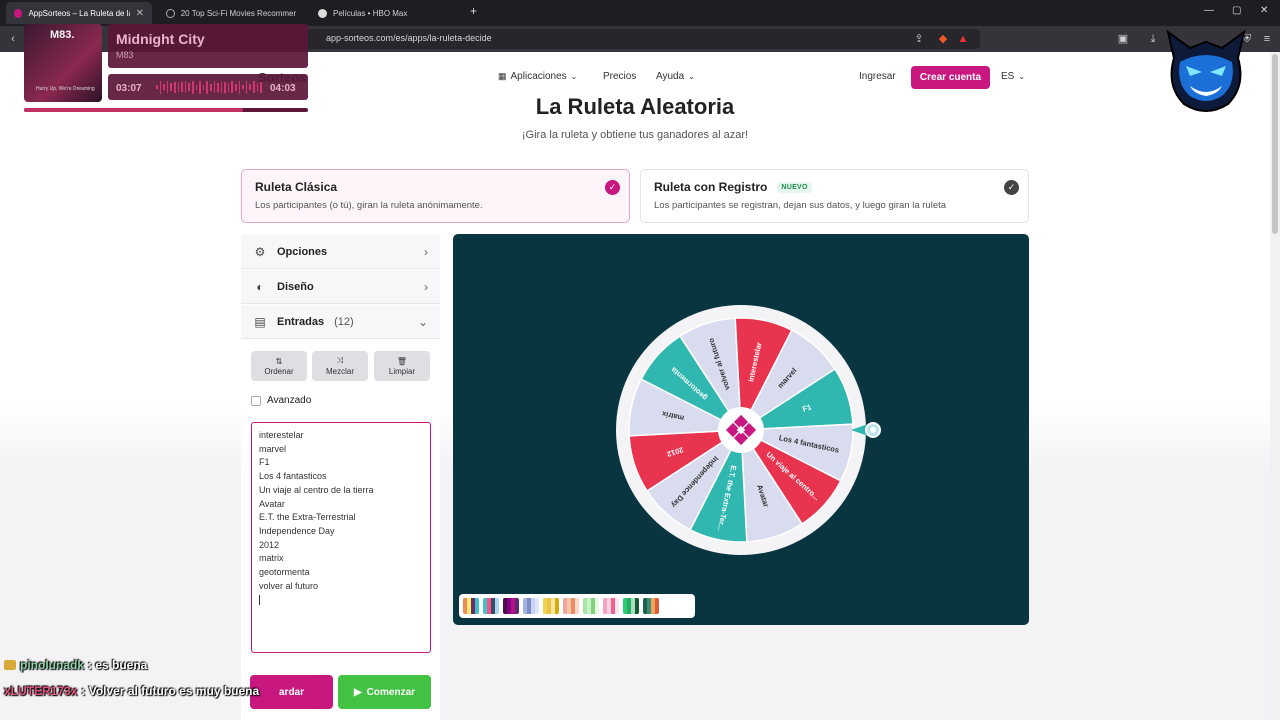 The width and height of the screenshot is (1280, 720). Describe the element at coordinates (133, 110) in the screenshot. I see `progress-bar-fill` at that location.